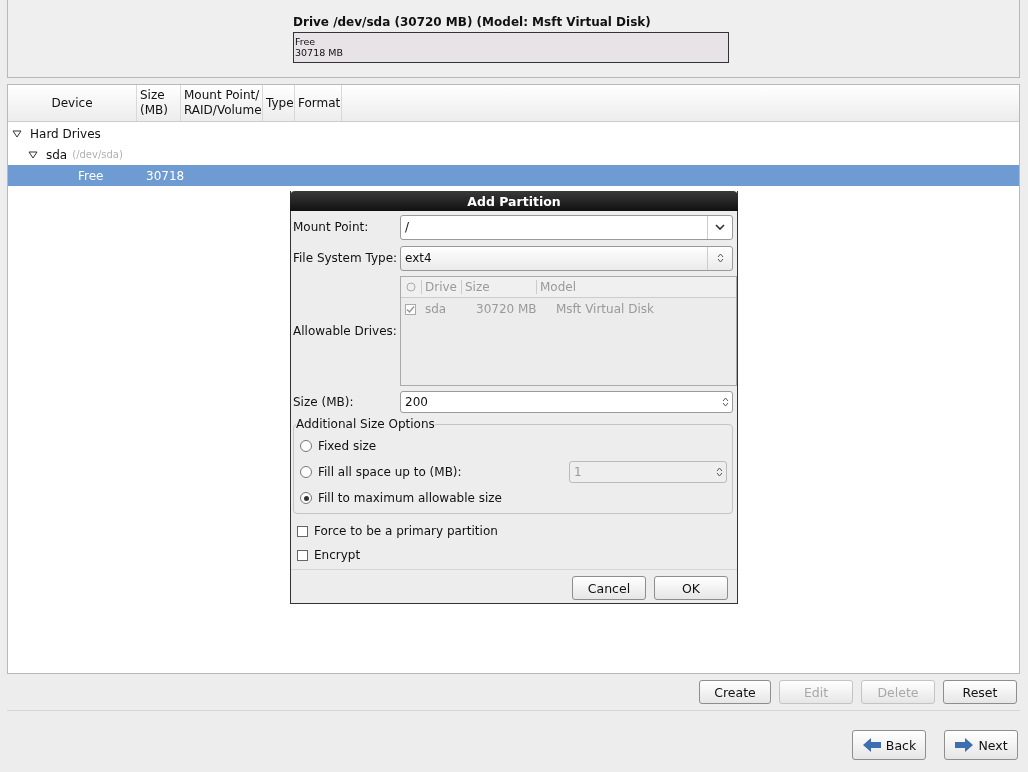 The height and width of the screenshot is (772, 1028). I want to click on size-cell-text: 30720 MB, so click(506, 309).